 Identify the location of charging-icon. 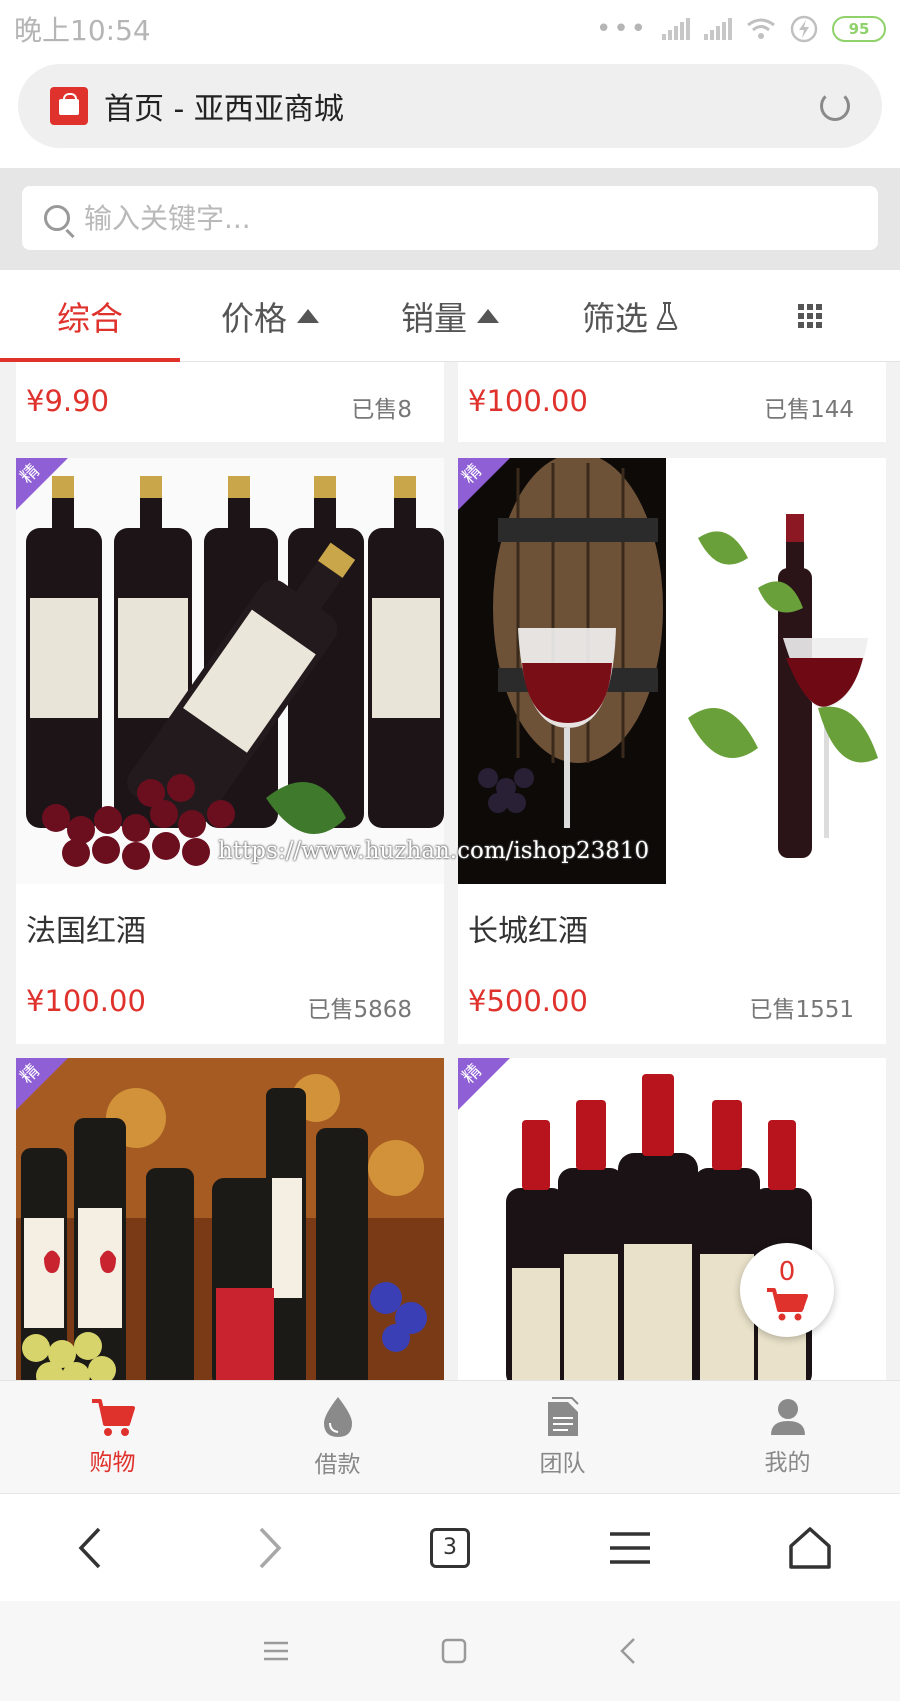
(804, 29).